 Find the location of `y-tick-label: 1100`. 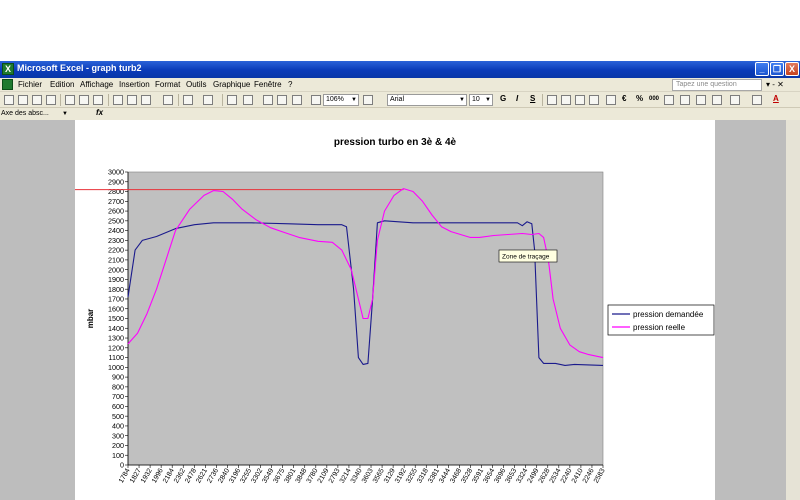

y-tick-label: 1100 is located at coordinates (116, 357).